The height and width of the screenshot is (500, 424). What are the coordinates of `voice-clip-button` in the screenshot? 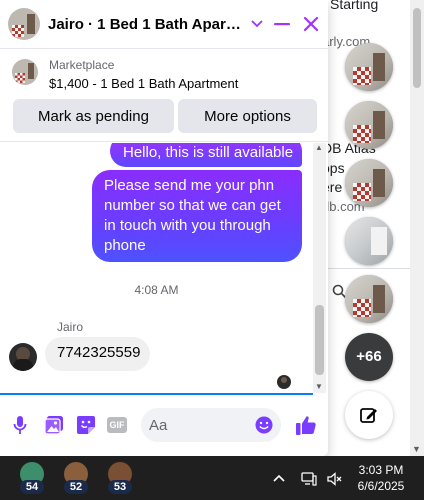 It's located at (20, 425).